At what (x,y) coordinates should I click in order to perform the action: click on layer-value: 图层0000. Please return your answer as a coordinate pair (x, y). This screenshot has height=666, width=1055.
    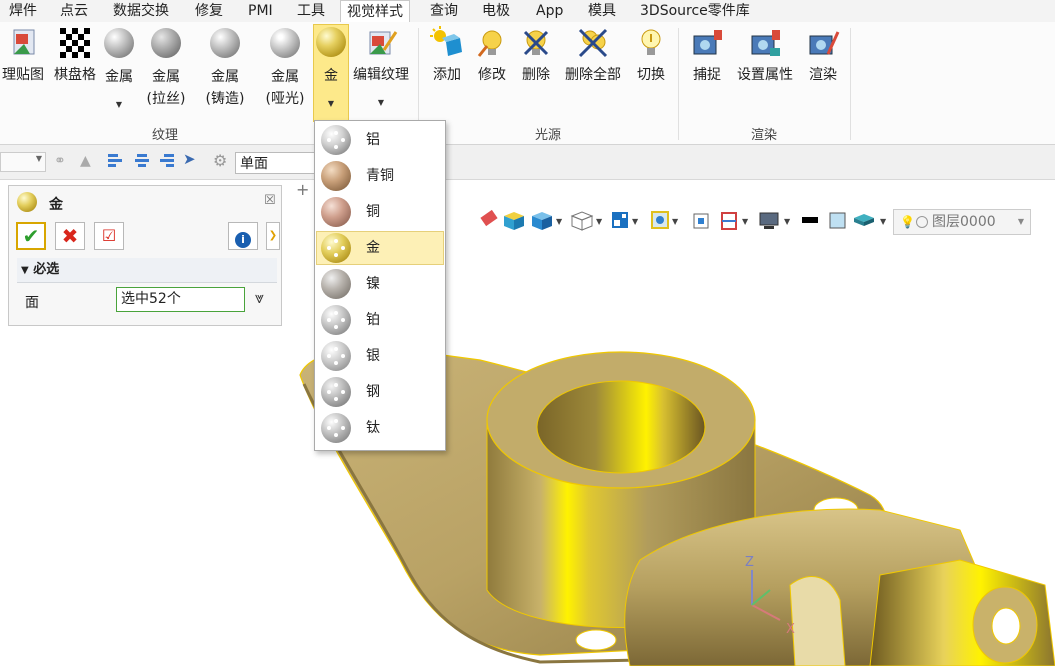
    Looking at the image, I should click on (964, 222).